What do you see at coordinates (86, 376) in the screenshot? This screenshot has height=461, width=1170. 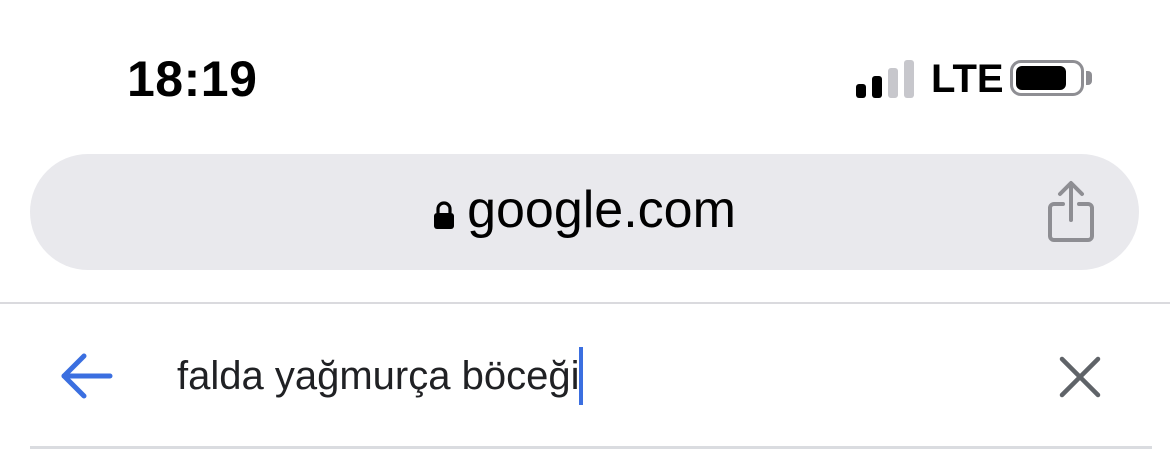 I see `arrow-left-icon` at bounding box center [86, 376].